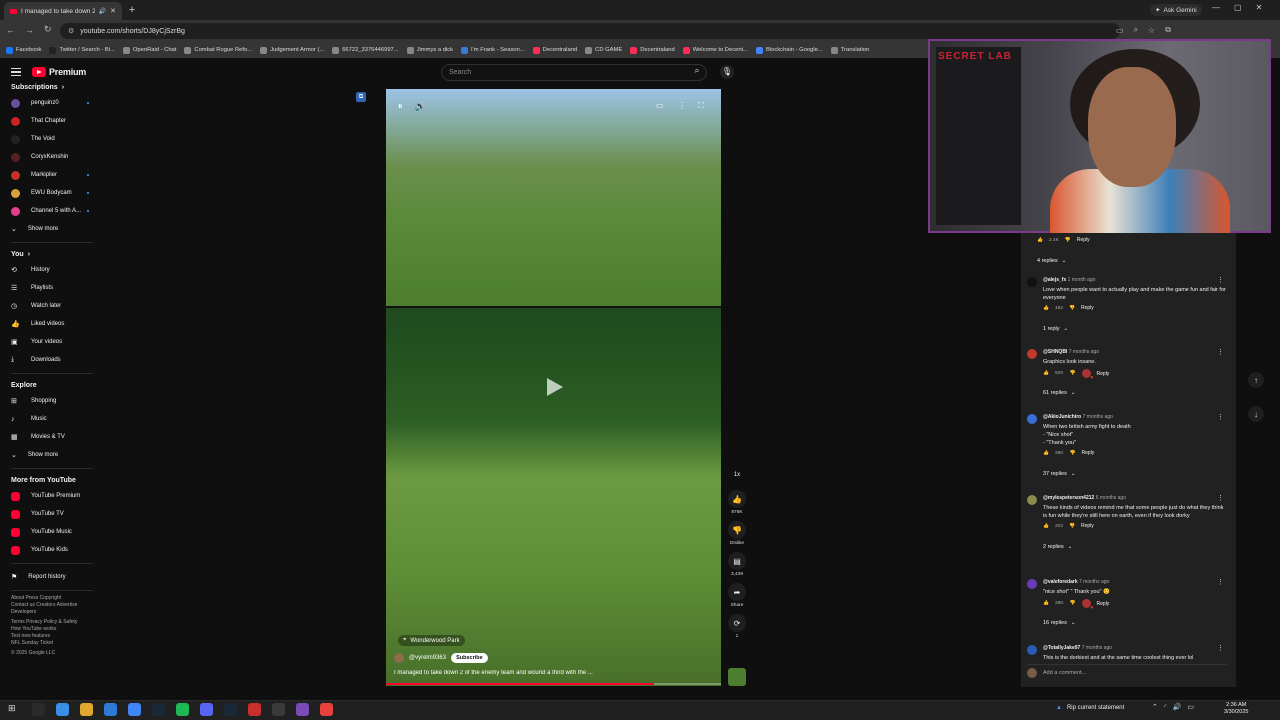  Describe the element at coordinates (59, 72) in the screenshot. I see `youtube-logo: Premium` at that location.